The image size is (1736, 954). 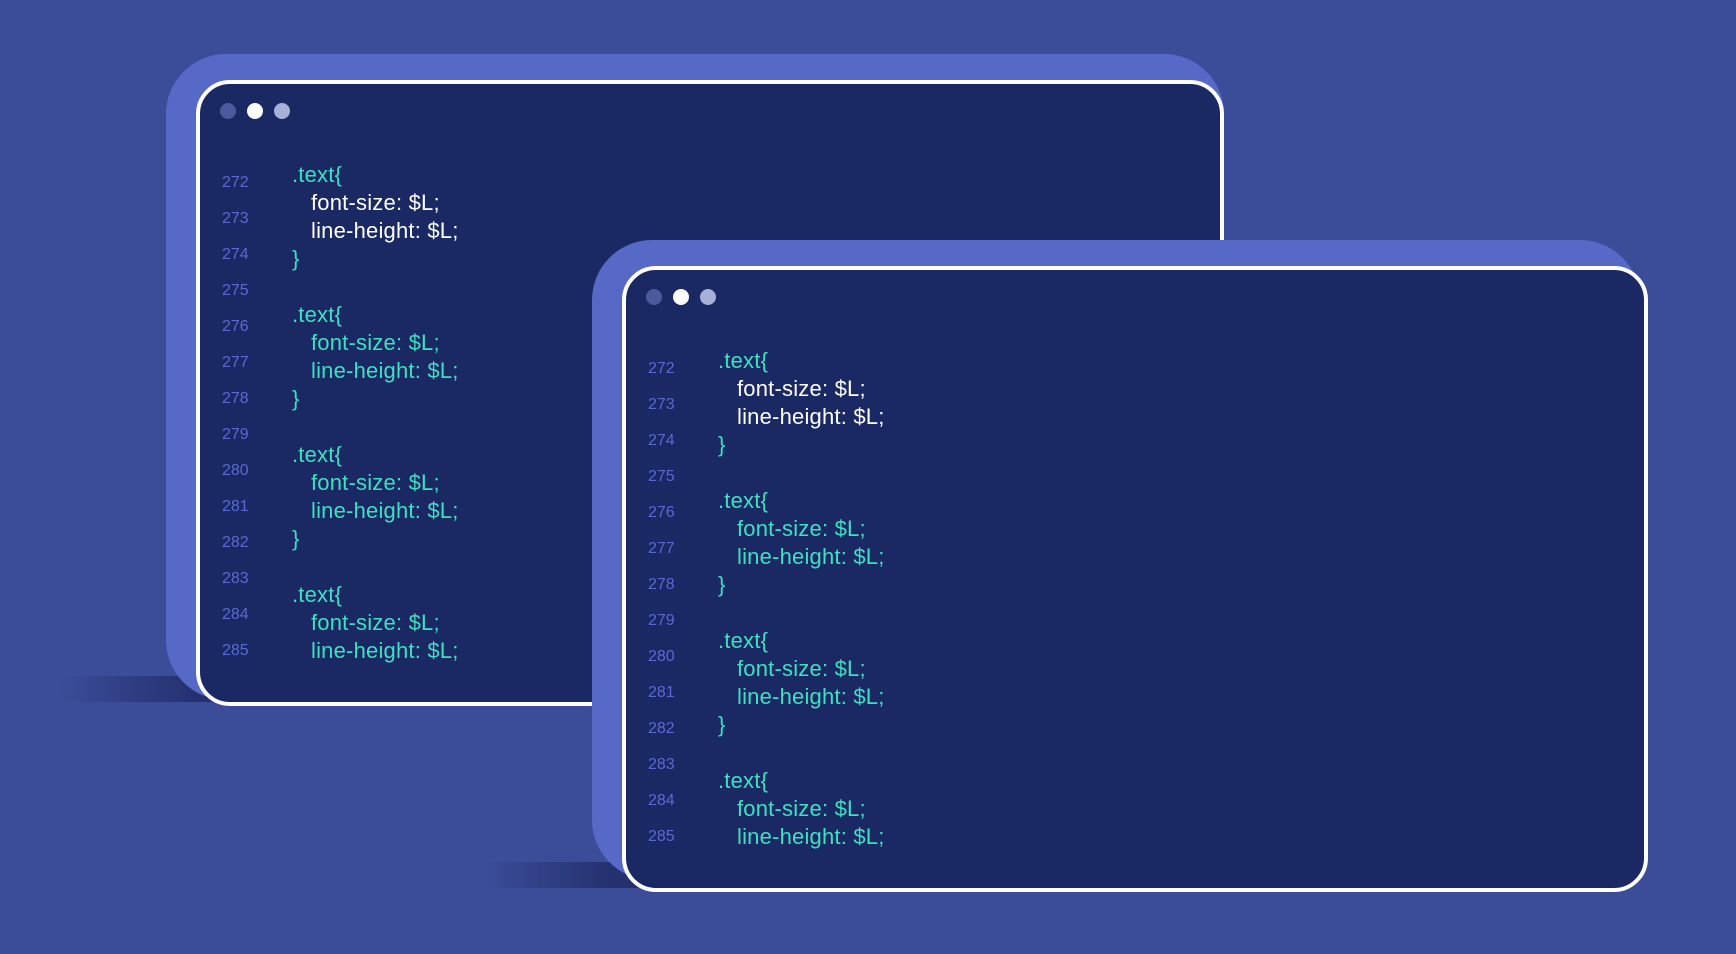 I want to click on window-dot-dim, so click(x=654, y=297).